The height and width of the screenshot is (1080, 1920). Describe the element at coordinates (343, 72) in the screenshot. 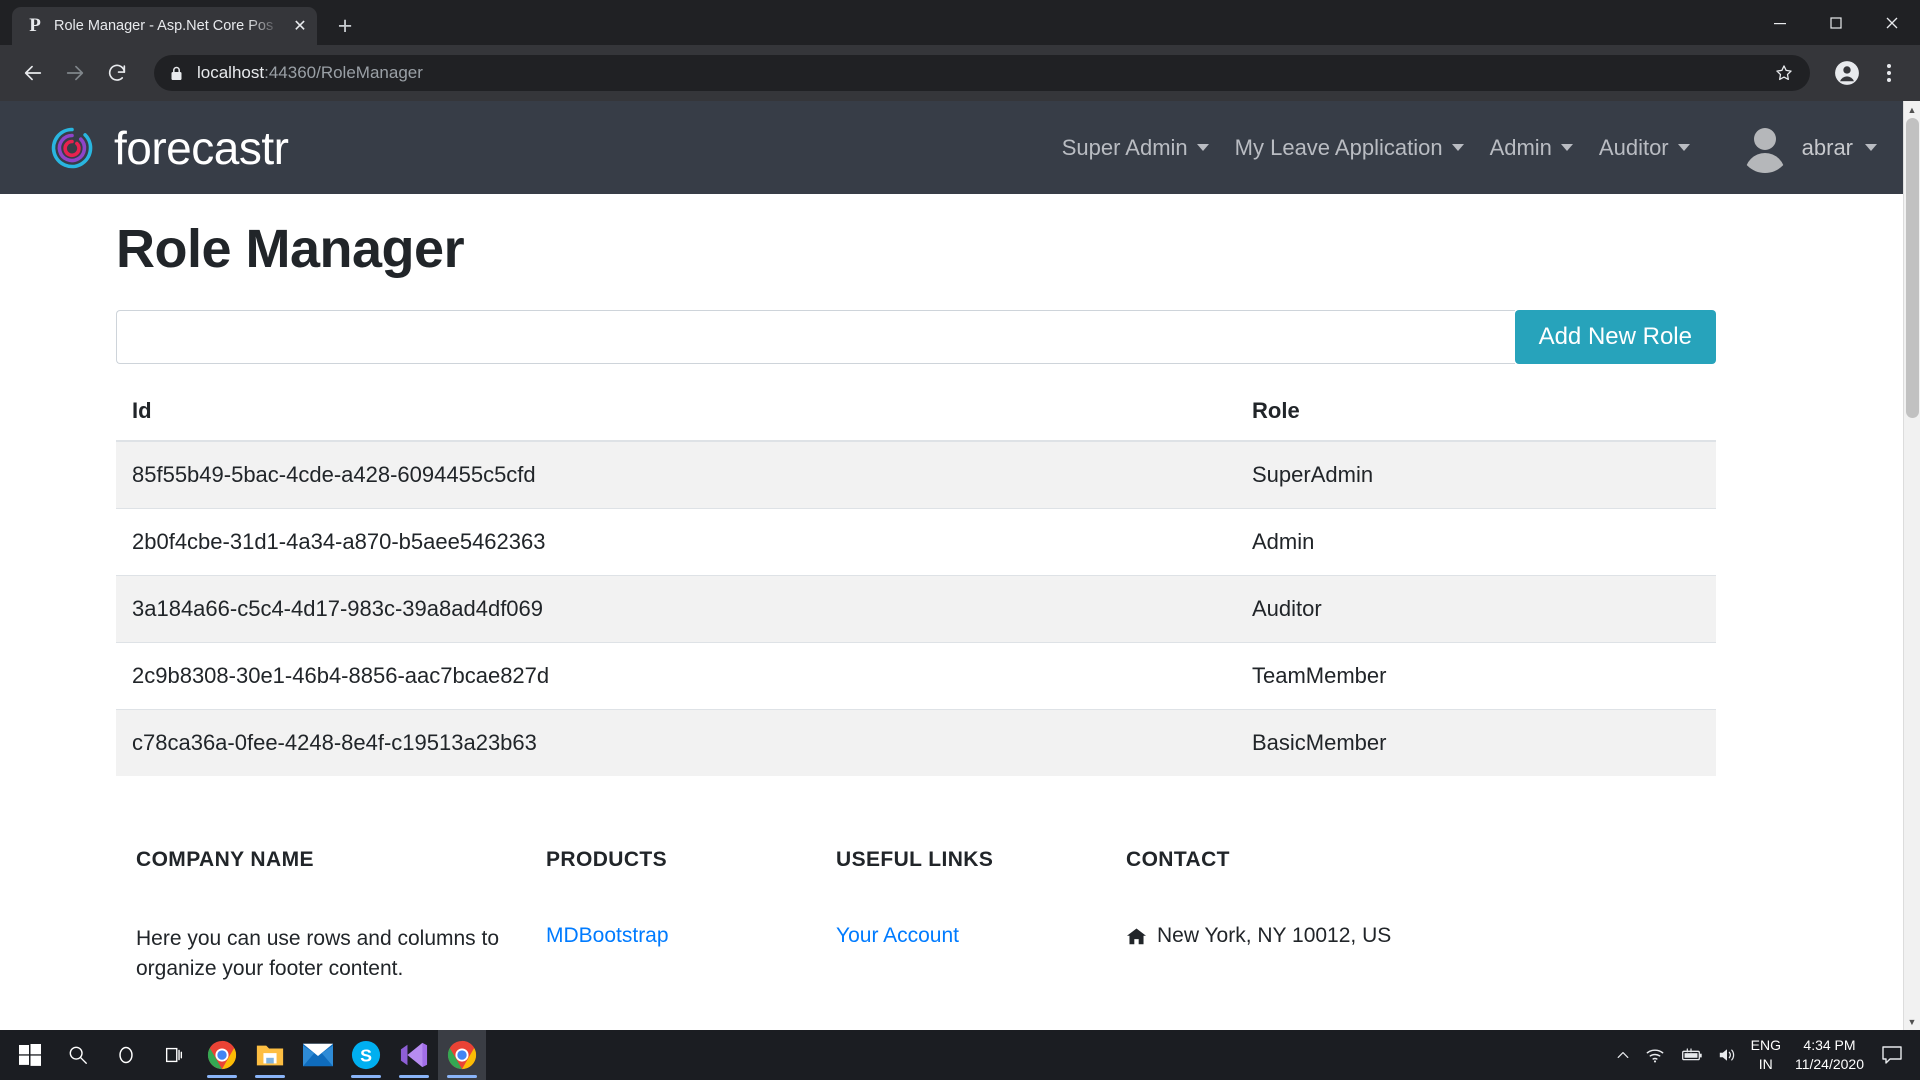

I see `url-path: :44360/RoleManager` at that location.